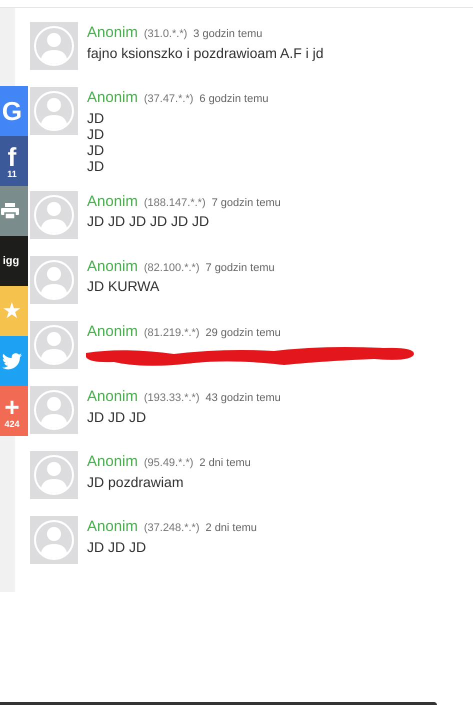  Describe the element at coordinates (227, 34) in the screenshot. I see `comment-time: 3 godzin temu` at that location.